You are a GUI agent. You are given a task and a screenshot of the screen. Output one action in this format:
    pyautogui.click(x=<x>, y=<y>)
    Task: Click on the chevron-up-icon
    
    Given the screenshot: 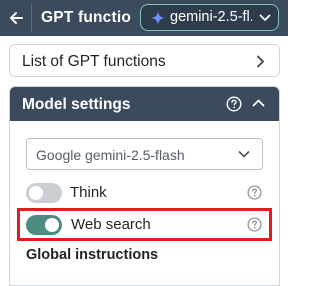 What is the action you would take?
    pyautogui.click(x=258, y=103)
    